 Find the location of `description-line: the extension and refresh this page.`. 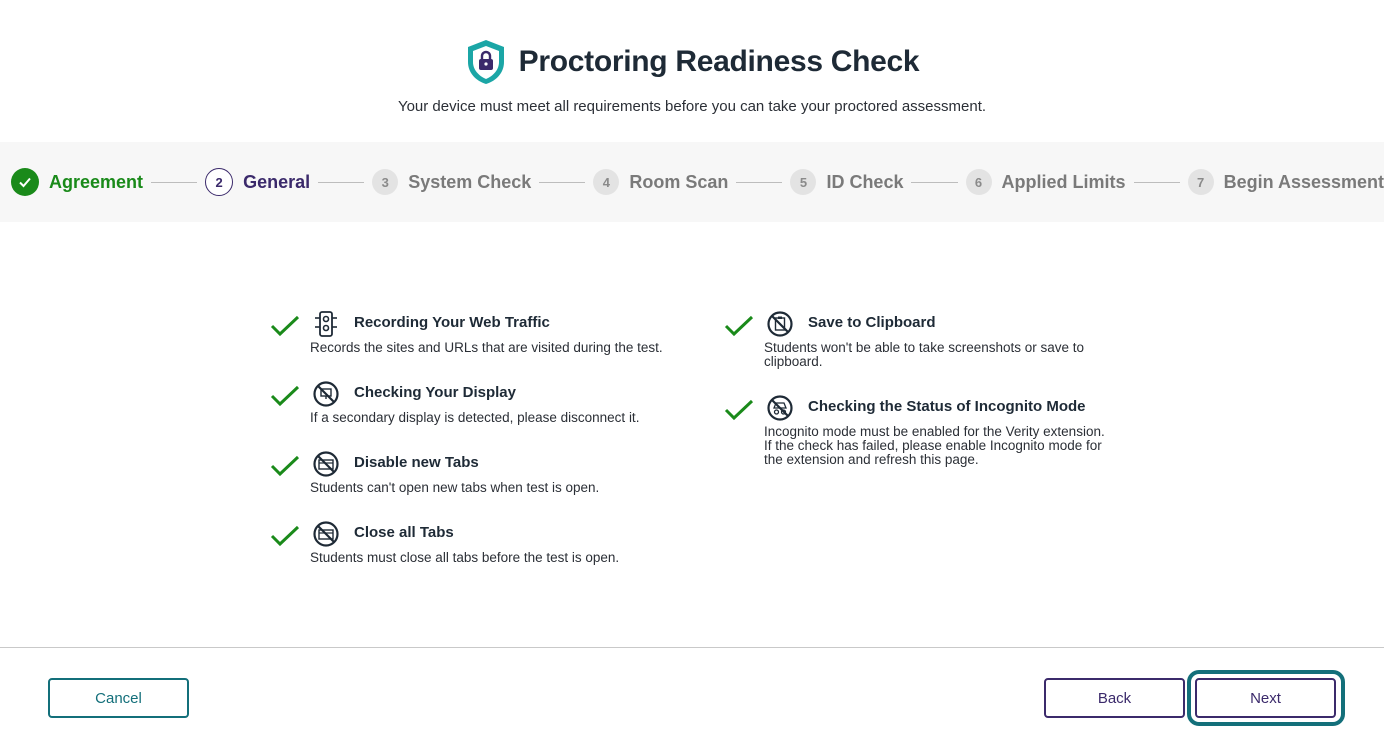

description-line: the extension and refresh this page. is located at coordinates (871, 459).